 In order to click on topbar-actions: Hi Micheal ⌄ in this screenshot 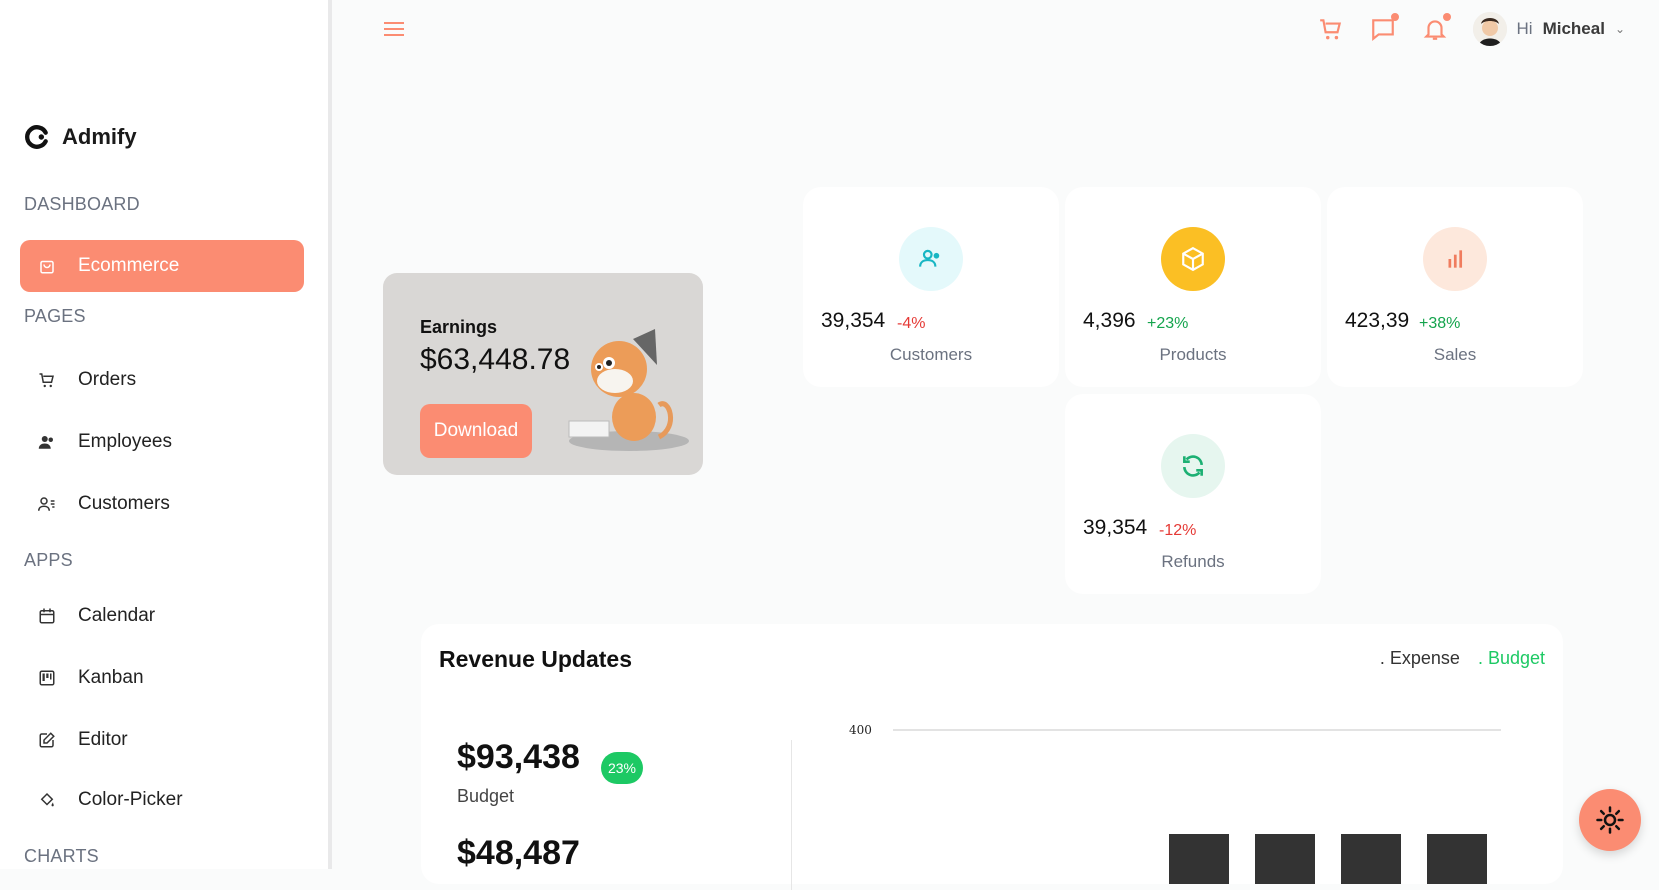, I will do `click(1471, 29)`.